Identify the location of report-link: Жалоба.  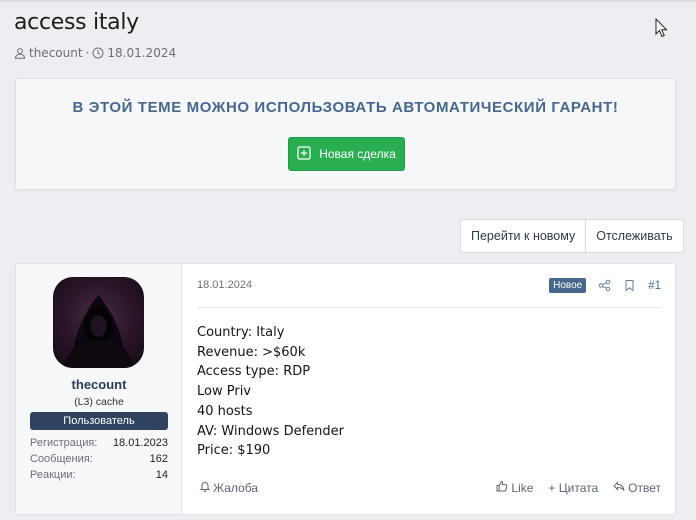
(228, 487).